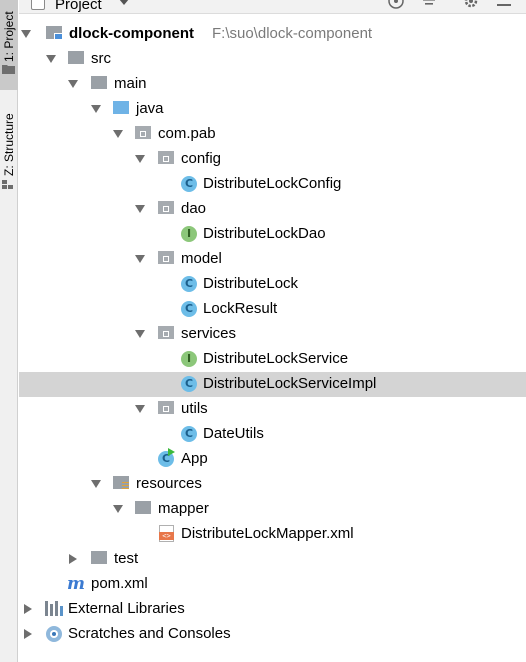 This screenshot has width=526, height=662. I want to click on project-panel-header: Project, so click(272, 7).